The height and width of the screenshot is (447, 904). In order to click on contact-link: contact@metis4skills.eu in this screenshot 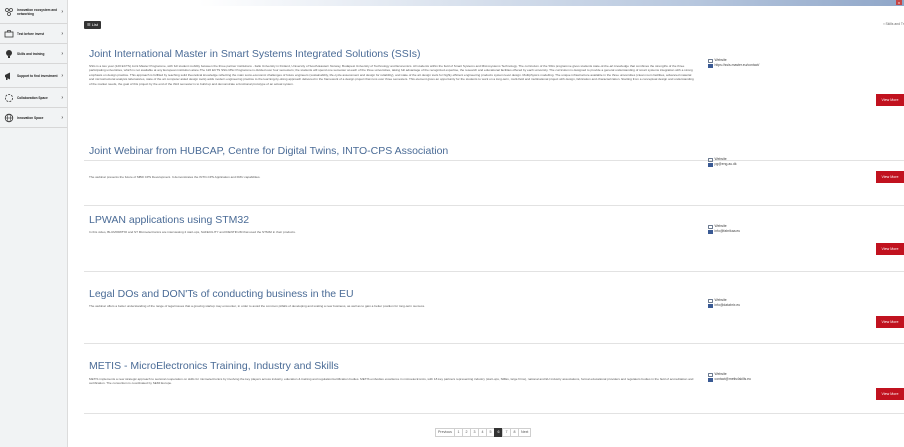, I will do `click(729, 379)`.